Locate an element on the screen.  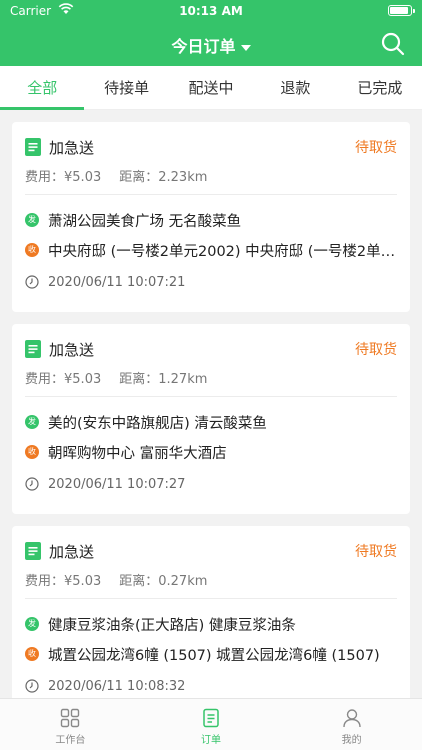
order-time: 2020/06/11 10:07:21 is located at coordinates (117, 282).